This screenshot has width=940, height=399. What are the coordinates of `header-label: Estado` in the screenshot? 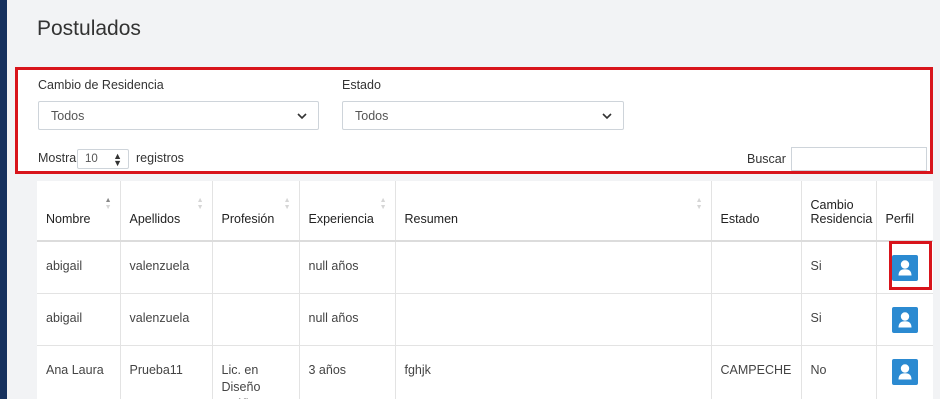 It's located at (740, 219).